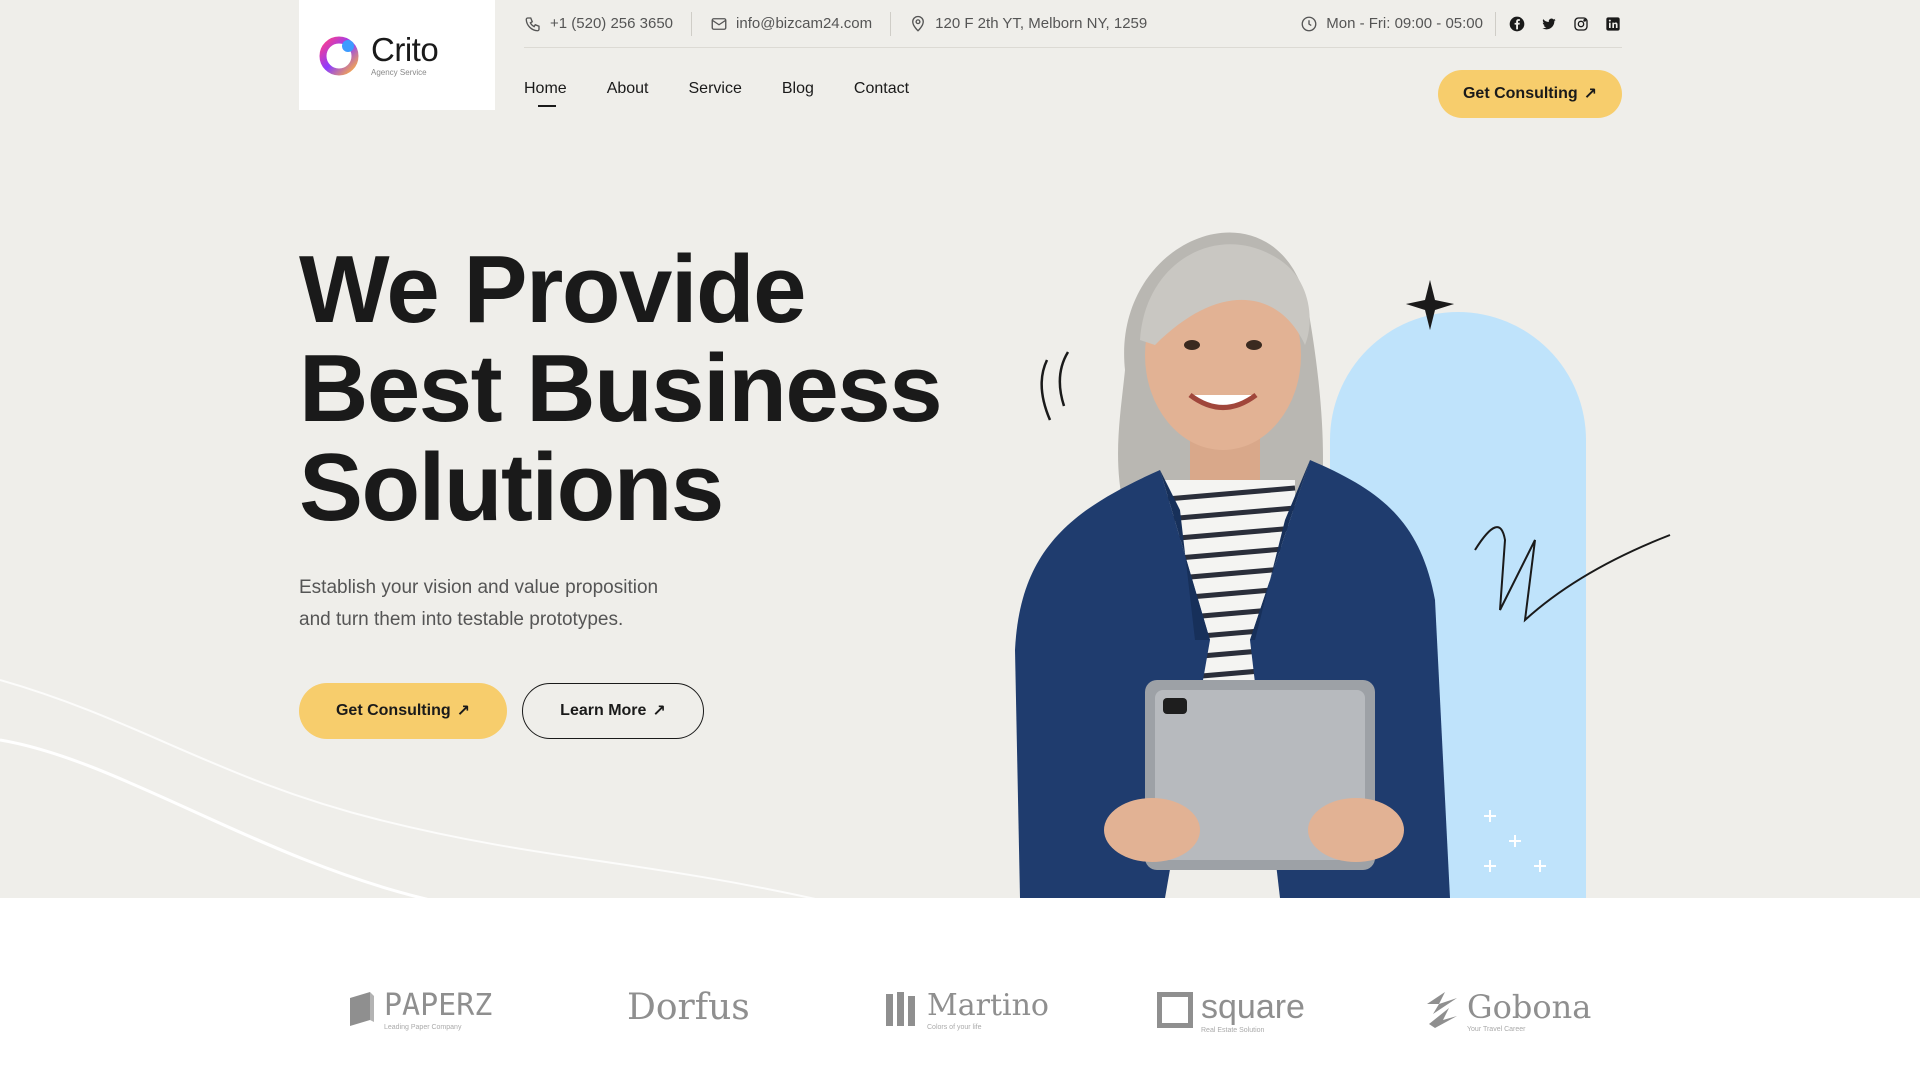 The width and height of the screenshot is (1920, 1080). I want to click on partner-logo: square Real Estate Solution, so click(1230, 1011).